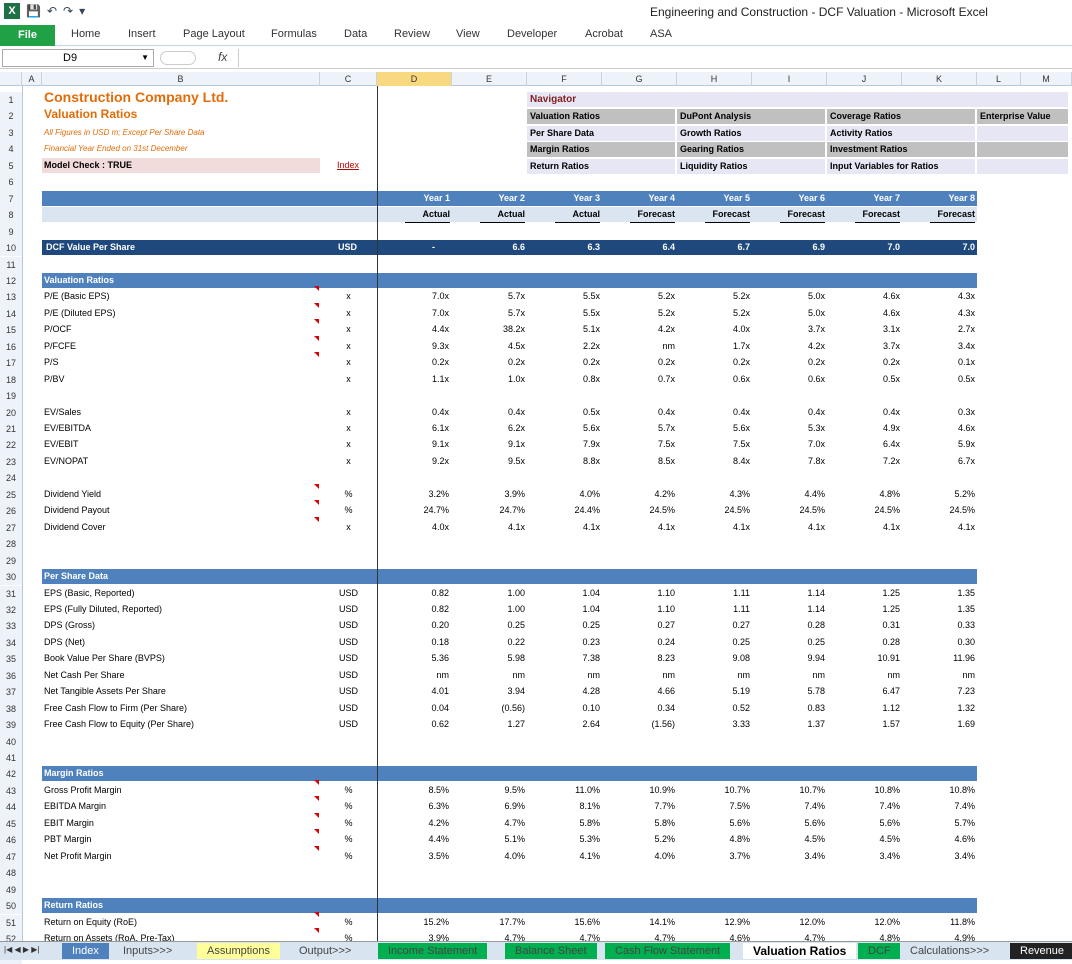 The width and height of the screenshot is (1072, 964). Describe the element at coordinates (11, 79) in the screenshot. I see `select-all-corner` at that location.